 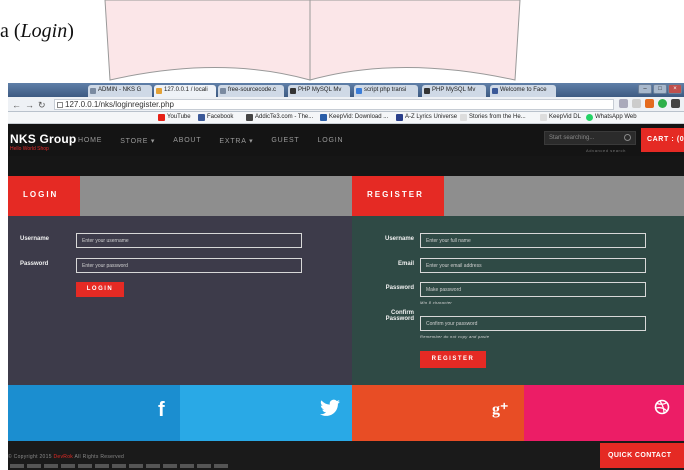 What do you see at coordinates (436, 302) in the screenshot?
I see `password-hint: Min 8 character` at bounding box center [436, 302].